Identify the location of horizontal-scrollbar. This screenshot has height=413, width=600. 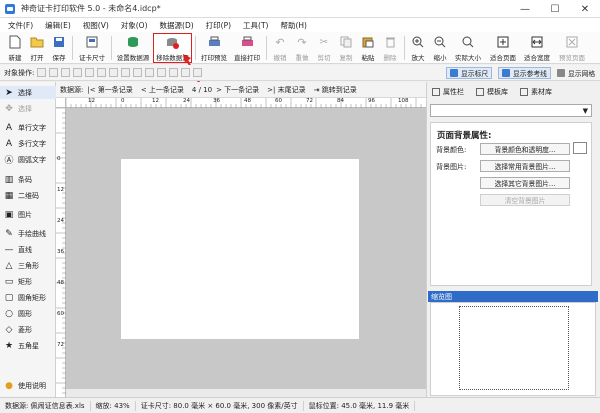
(246, 393).